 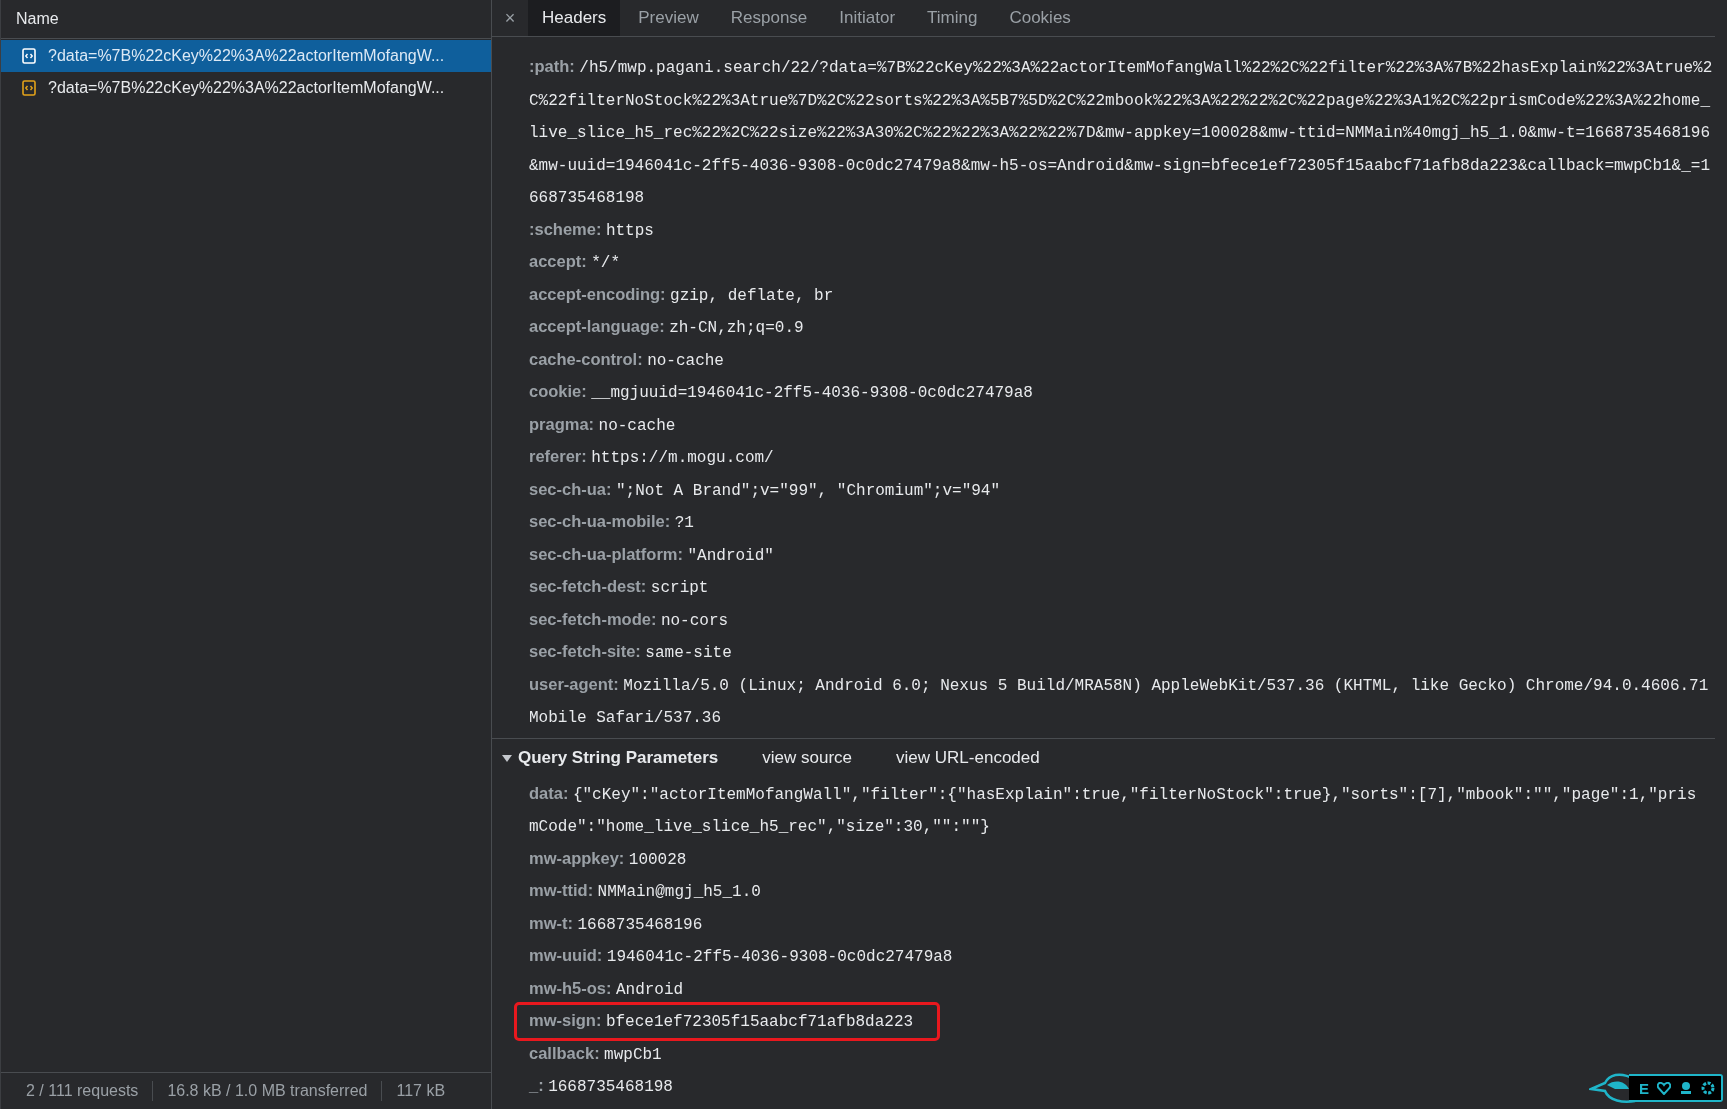 I want to click on status-text: 16.8 kB / 1.0 MB transferred, so click(x=267, y=1091).